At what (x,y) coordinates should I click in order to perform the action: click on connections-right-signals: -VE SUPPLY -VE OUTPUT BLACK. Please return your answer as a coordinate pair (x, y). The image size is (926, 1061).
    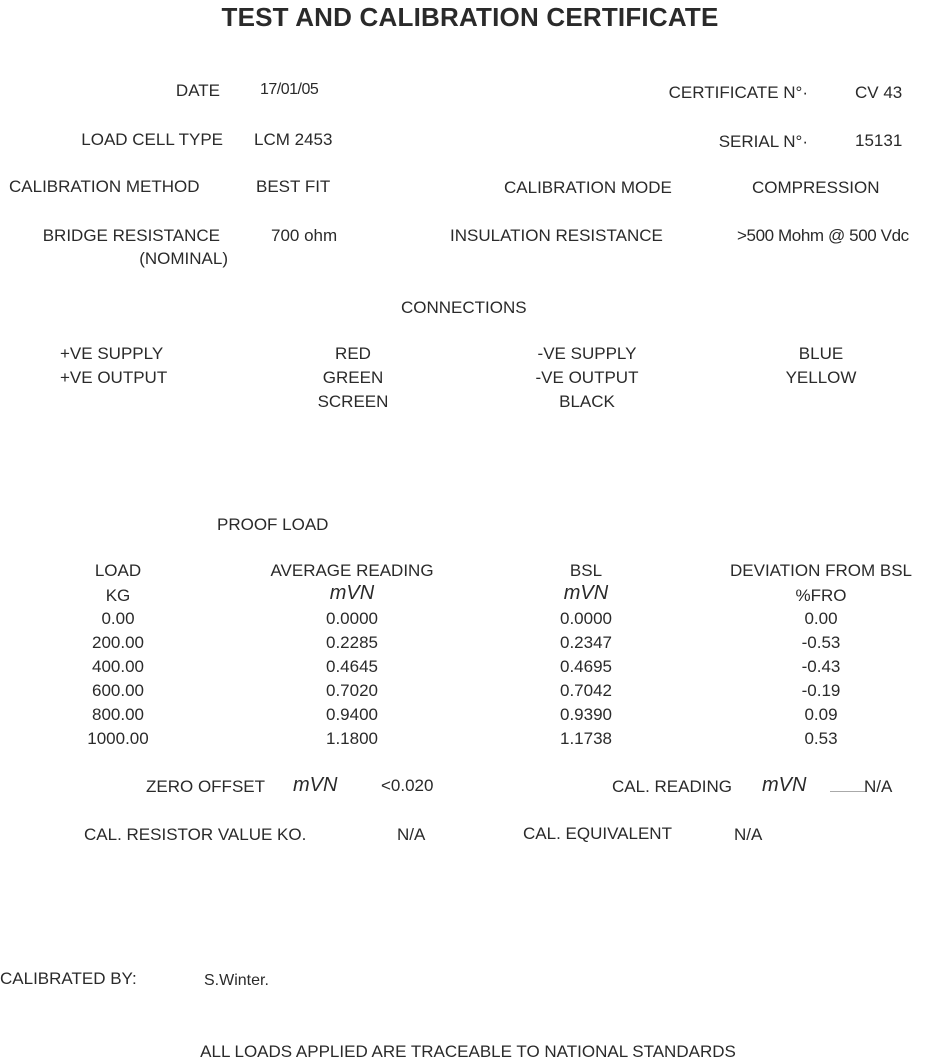
    Looking at the image, I should click on (587, 378).